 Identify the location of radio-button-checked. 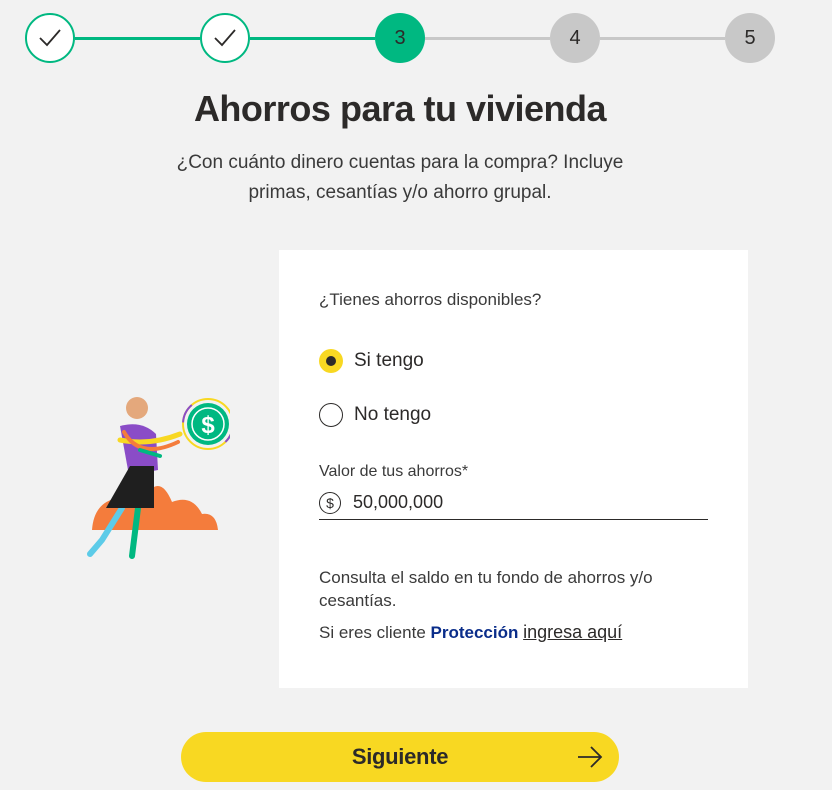
(331, 361).